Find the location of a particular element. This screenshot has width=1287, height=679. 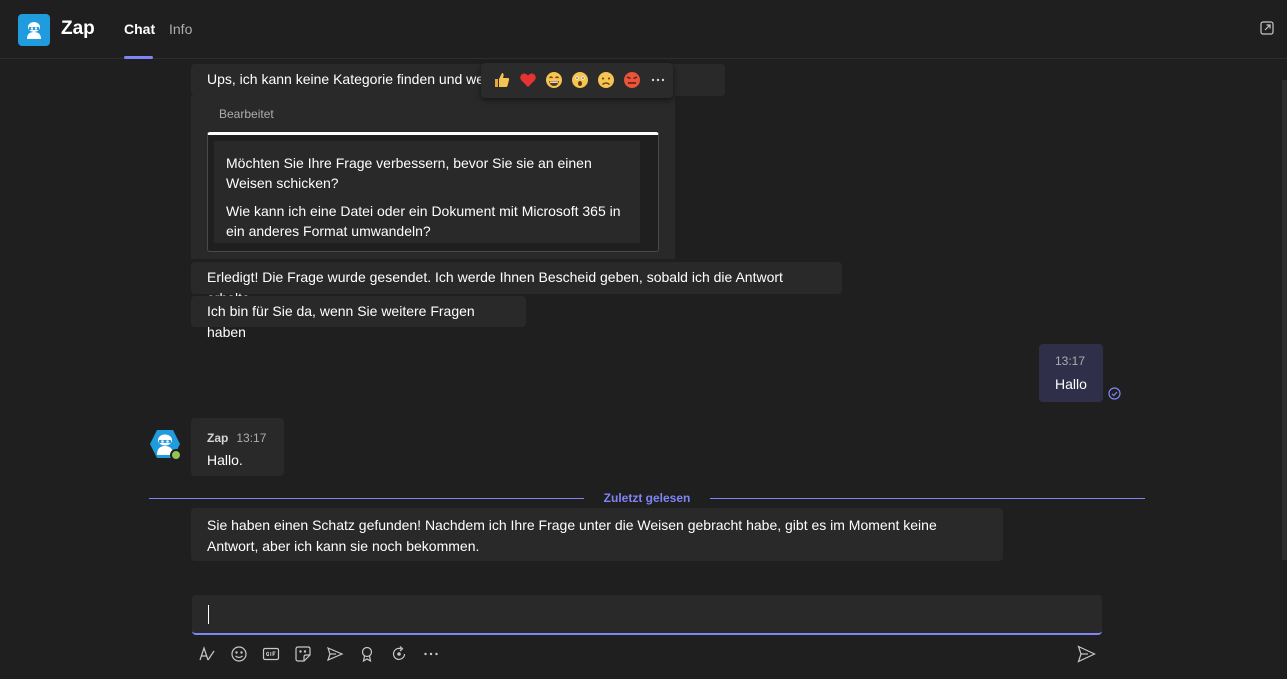

my-message: 13:17 Hallo is located at coordinates (1071, 373).